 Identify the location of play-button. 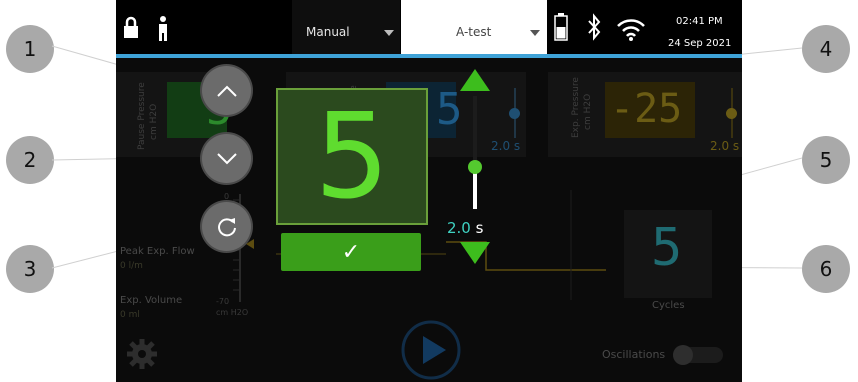
(431, 350).